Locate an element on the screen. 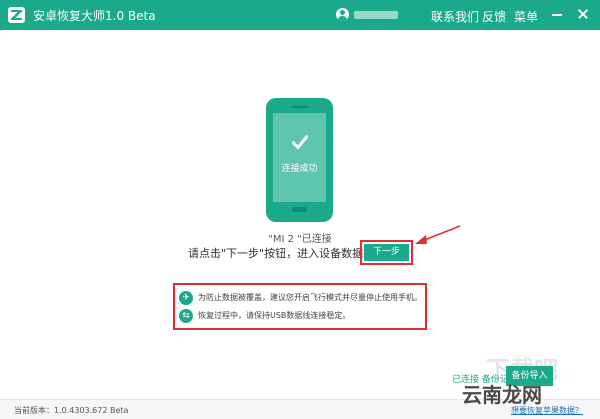  close-button is located at coordinates (583, 14).